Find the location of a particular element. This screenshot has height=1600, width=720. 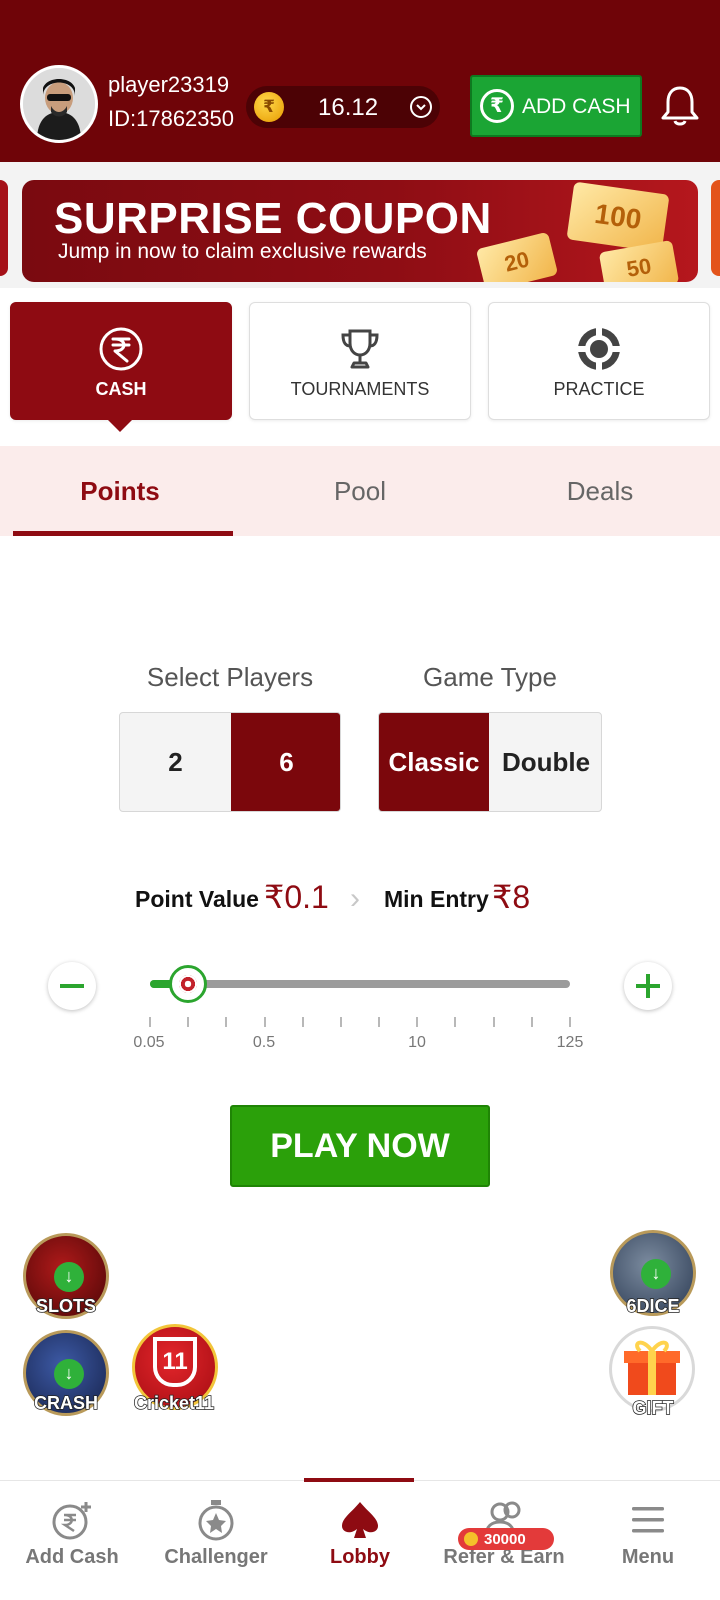

tab-deals: Deals is located at coordinates (600, 491).